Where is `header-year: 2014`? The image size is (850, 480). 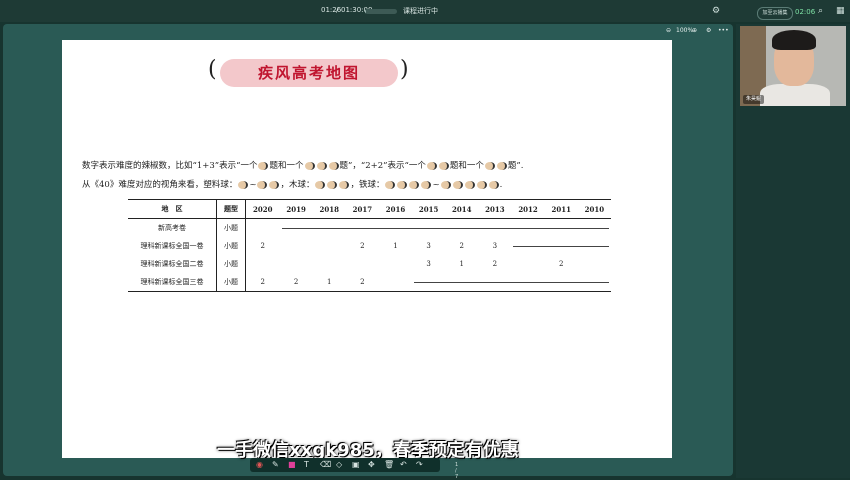 header-year: 2014 is located at coordinates (462, 209).